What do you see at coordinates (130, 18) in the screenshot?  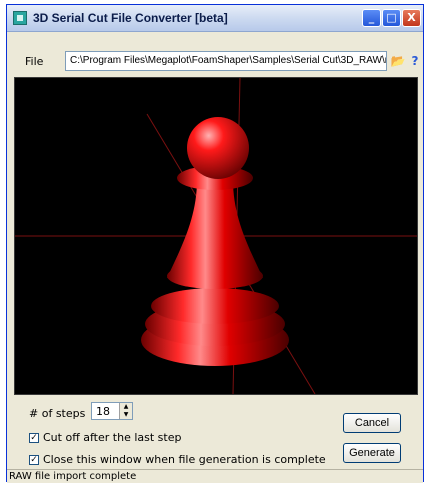 I see `window-title: 3D Serial Cut File Converter [beta]` at bounding box center [130, 18].